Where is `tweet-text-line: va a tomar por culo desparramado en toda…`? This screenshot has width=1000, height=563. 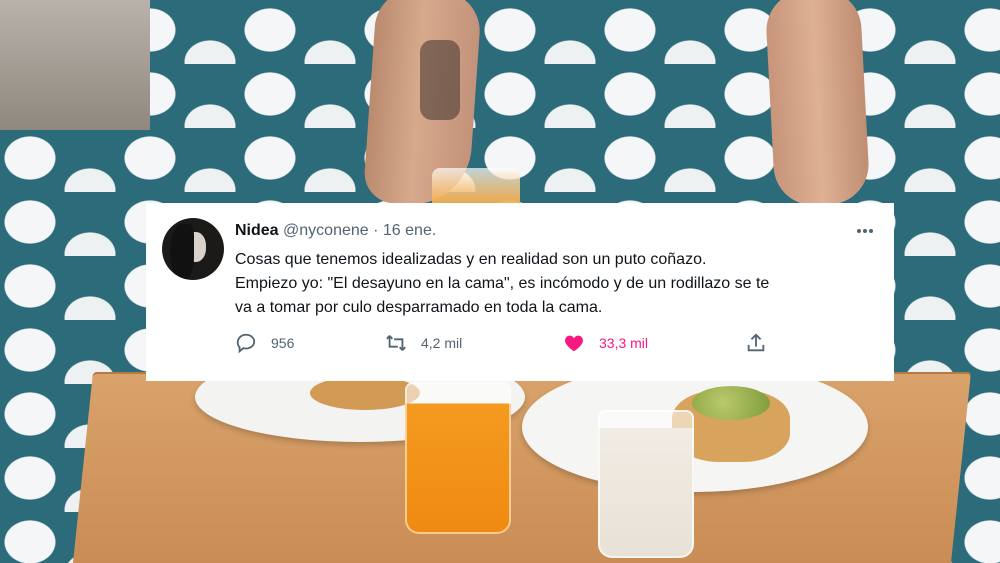
tweet-text-line: va a tomar por culo desparramado en toda… is located at coordinates (419, 307).